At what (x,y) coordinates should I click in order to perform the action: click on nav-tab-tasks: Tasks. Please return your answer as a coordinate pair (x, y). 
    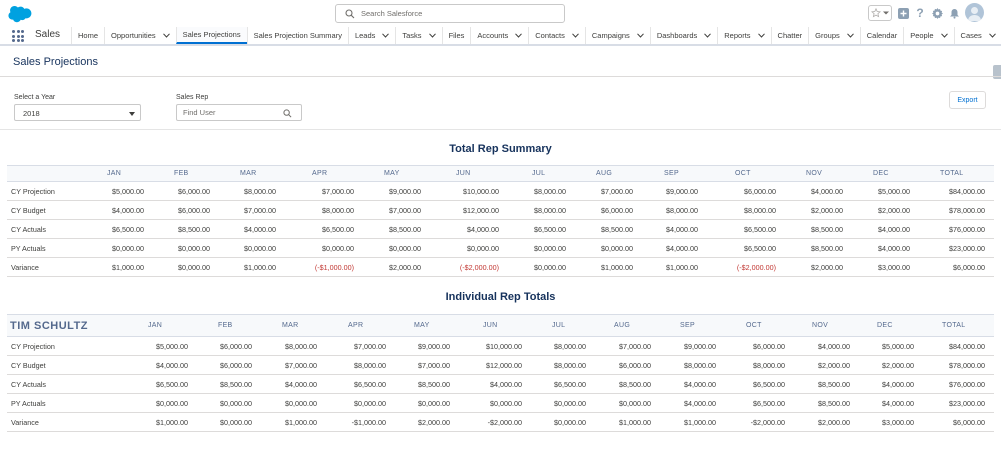
    Looking at the image, I should click on (418, 35).